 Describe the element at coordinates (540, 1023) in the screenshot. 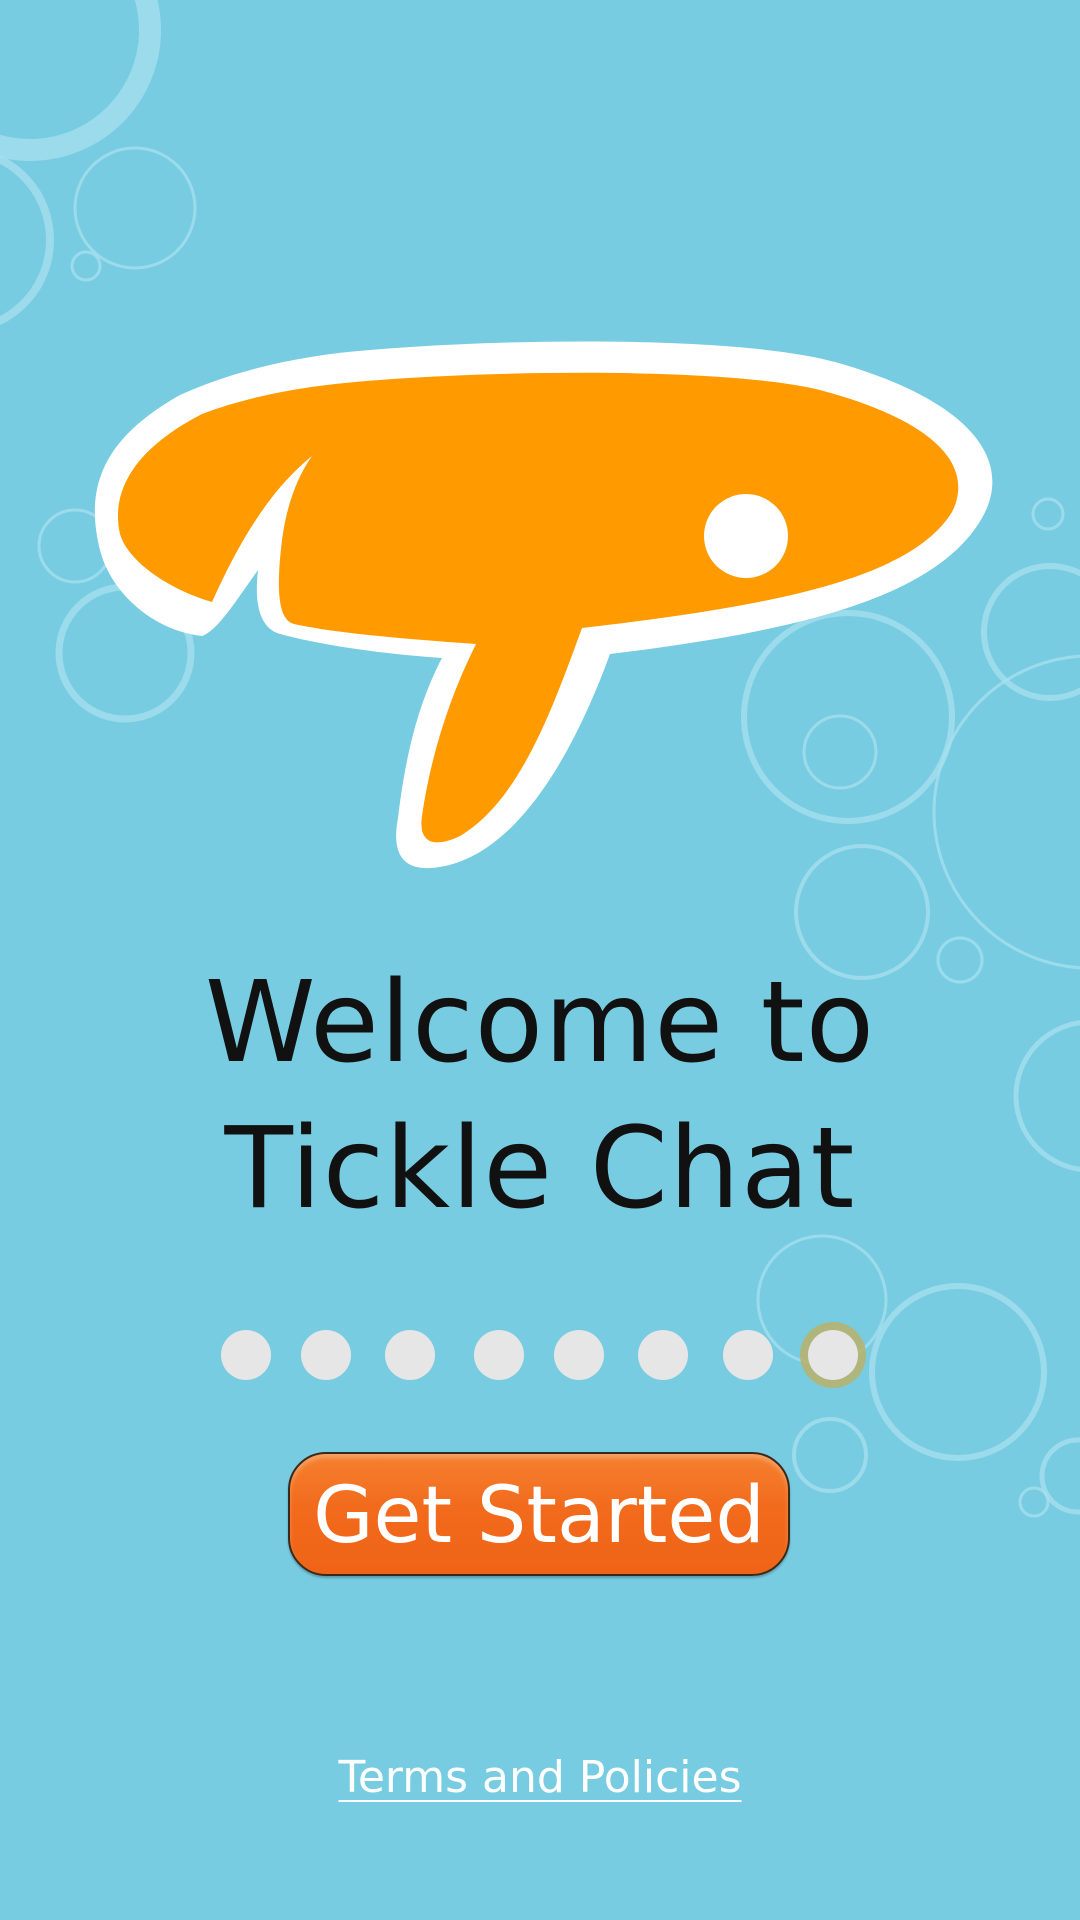

I see `welcome-title-line-1: Welcome to` at that location.